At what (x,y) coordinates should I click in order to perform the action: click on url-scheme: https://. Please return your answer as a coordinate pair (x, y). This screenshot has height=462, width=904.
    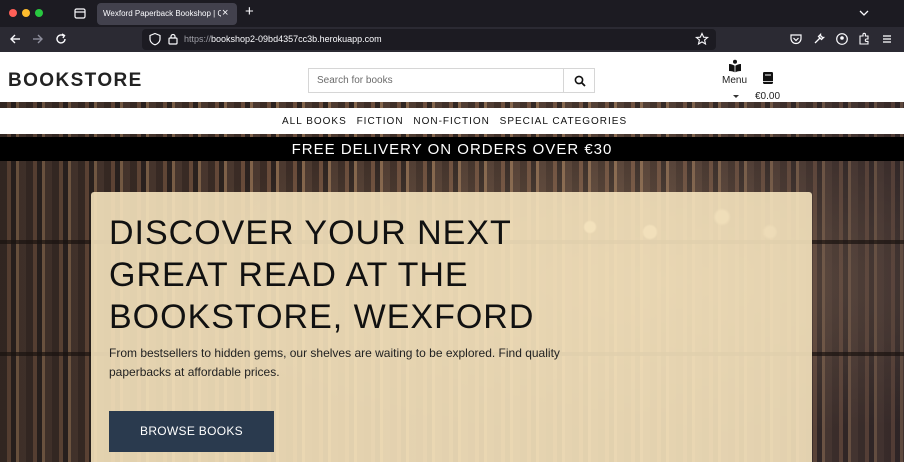
    Looking at the image, I should click on (198, 39).